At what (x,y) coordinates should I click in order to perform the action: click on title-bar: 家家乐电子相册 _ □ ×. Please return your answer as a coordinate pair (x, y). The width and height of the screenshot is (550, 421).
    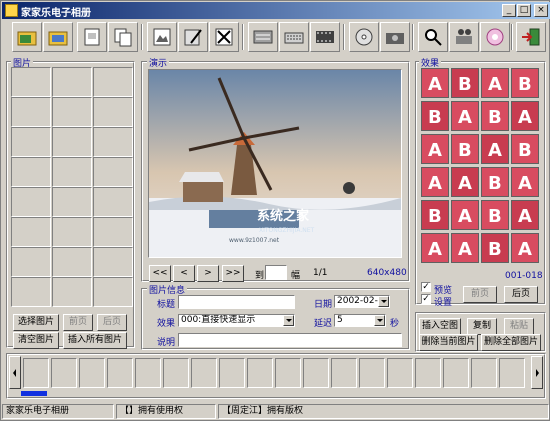
    Looking at the image, I should click on (276, 10).